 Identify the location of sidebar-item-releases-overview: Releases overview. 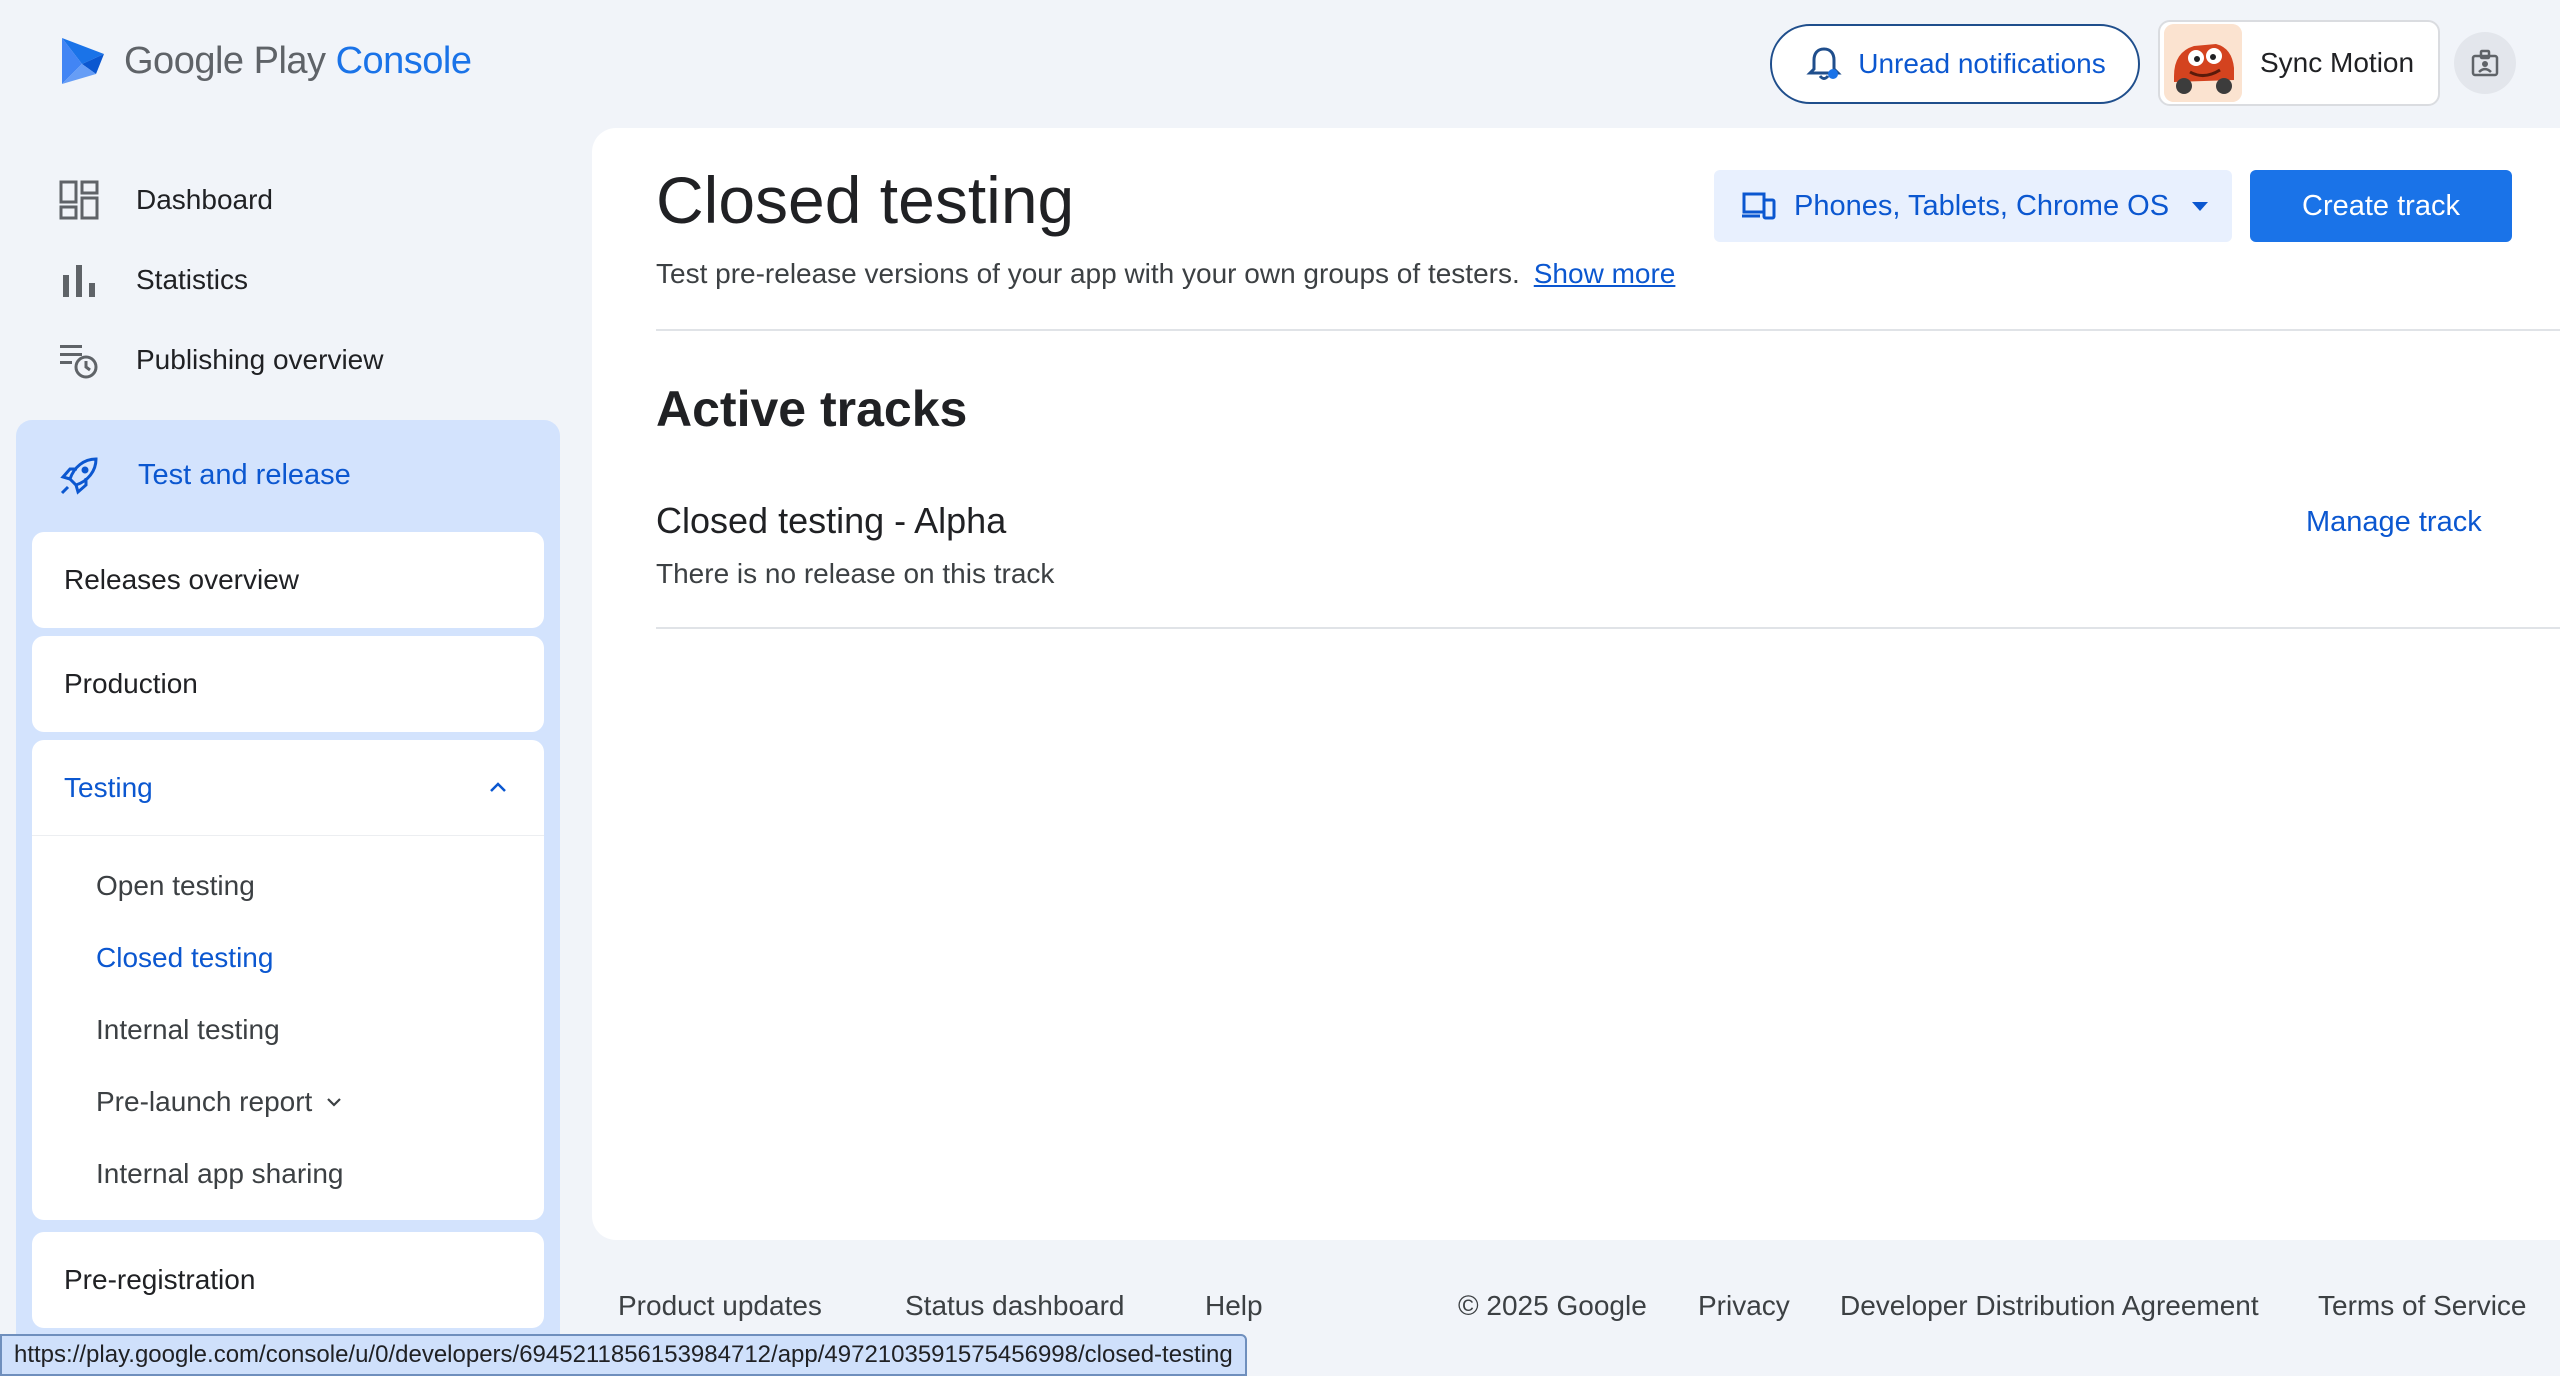
(288, 580).